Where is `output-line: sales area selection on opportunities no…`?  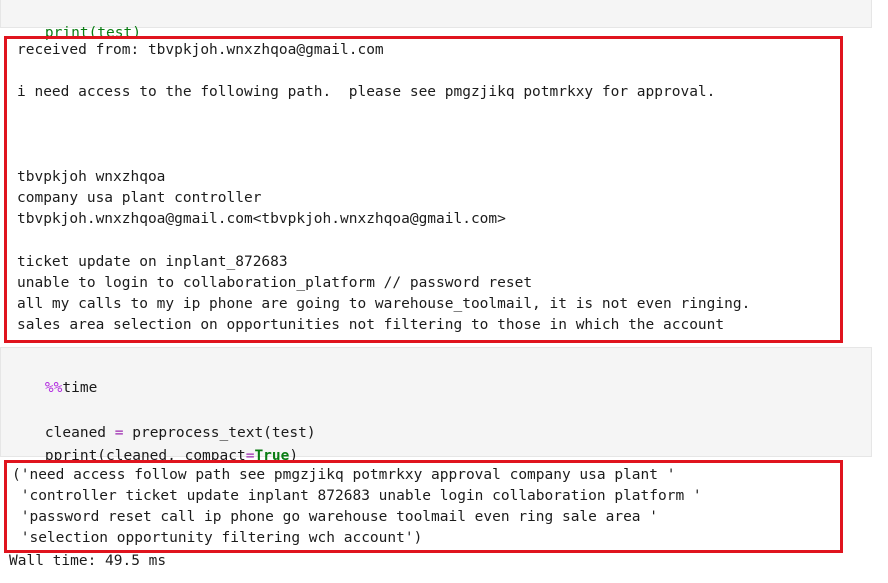
output-line: sales area selection on opportunities no… is located at coordinates (371, 325).